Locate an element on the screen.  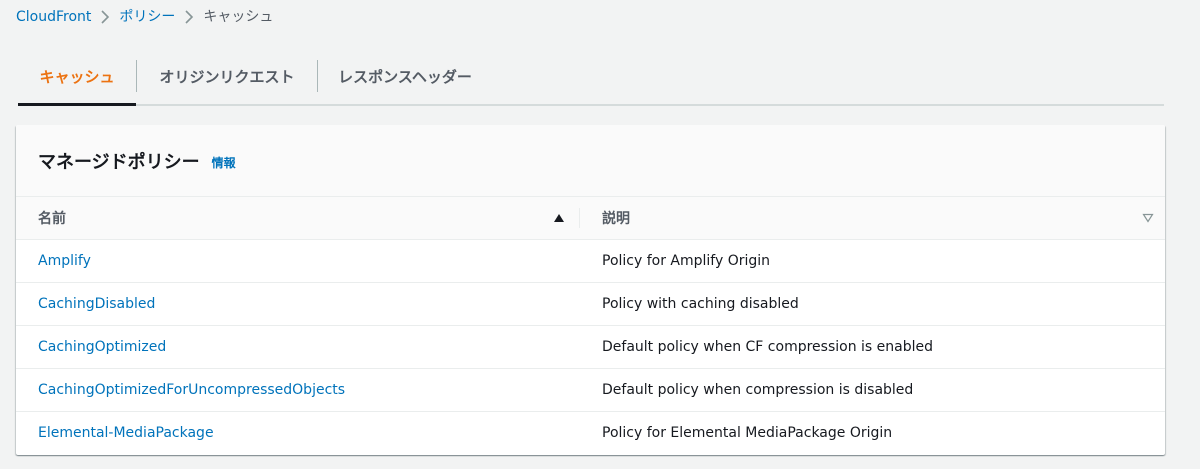
column-header-description-label: 説明 is located at coordinates (616, 219).